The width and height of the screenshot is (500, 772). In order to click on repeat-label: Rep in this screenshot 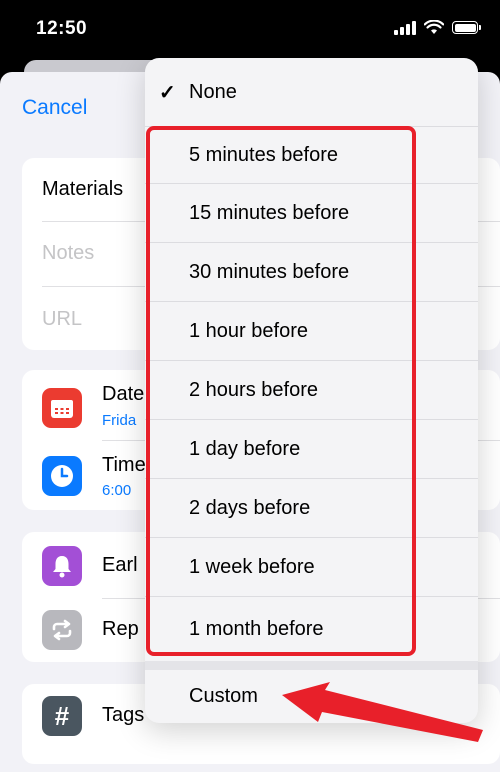, I will do `click(120, 629)`.